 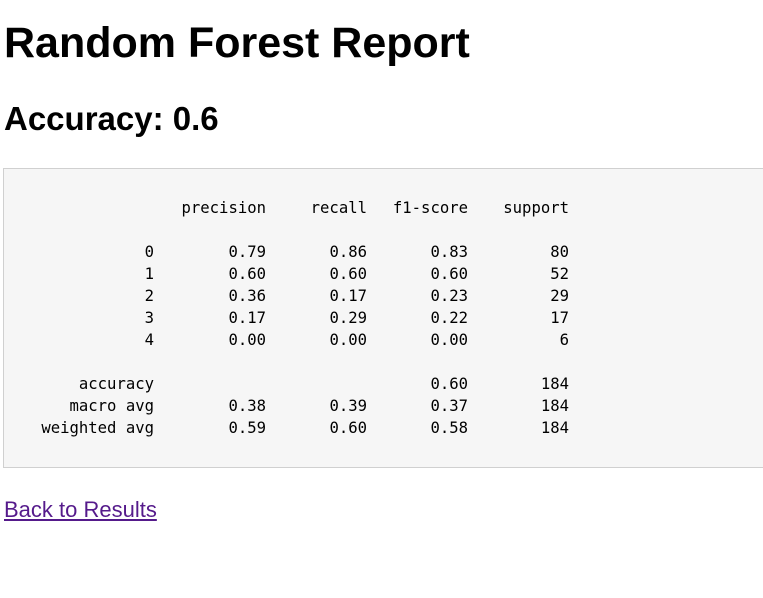 What do you see at coordinates (111, 118) in the screenshot?
I see `accuracy-heading: Accuracy: 0.6` at bounding box center [111, 118].